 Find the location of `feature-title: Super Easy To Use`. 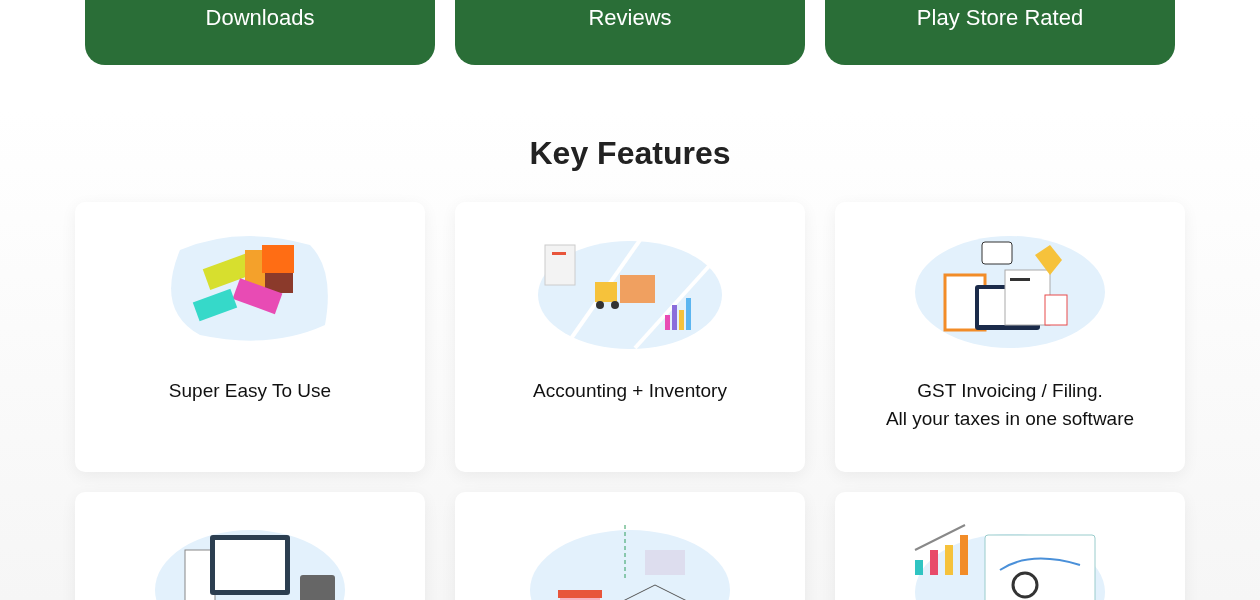

feature-title: Super Easy To Use is located at coordinates (250, 391).